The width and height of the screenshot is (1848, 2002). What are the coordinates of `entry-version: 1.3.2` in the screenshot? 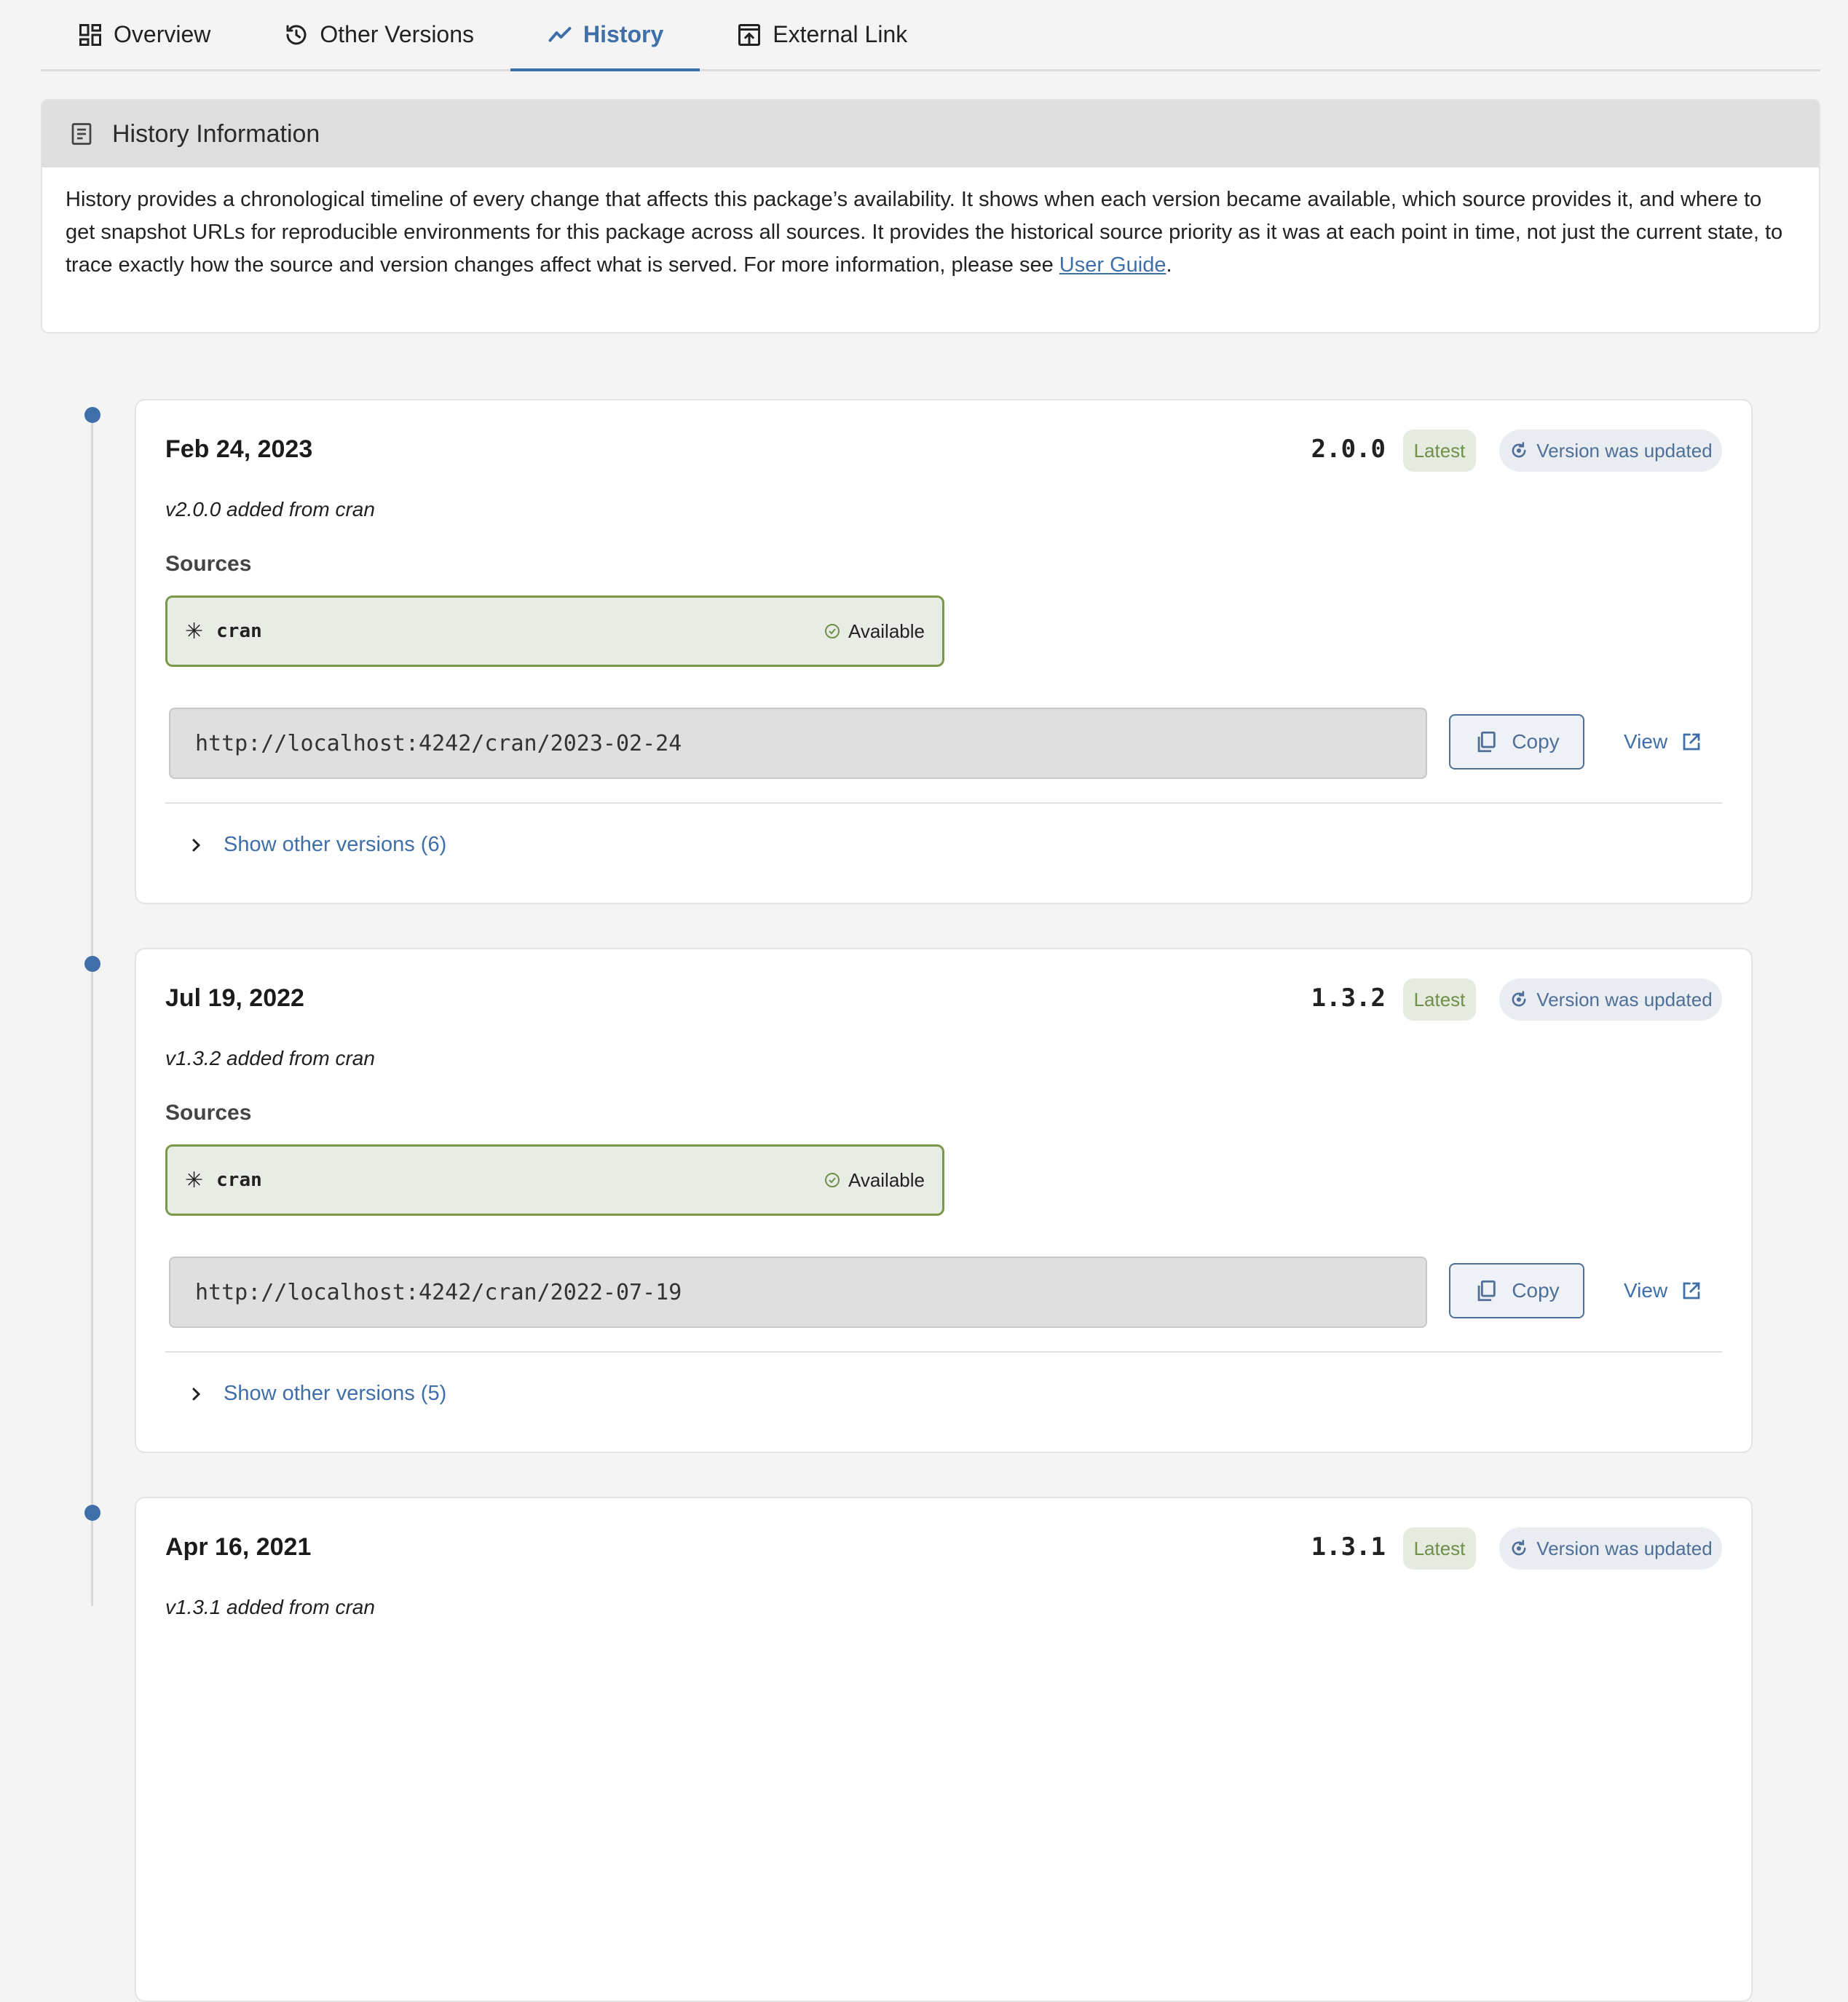 It's located at (1348, 998).